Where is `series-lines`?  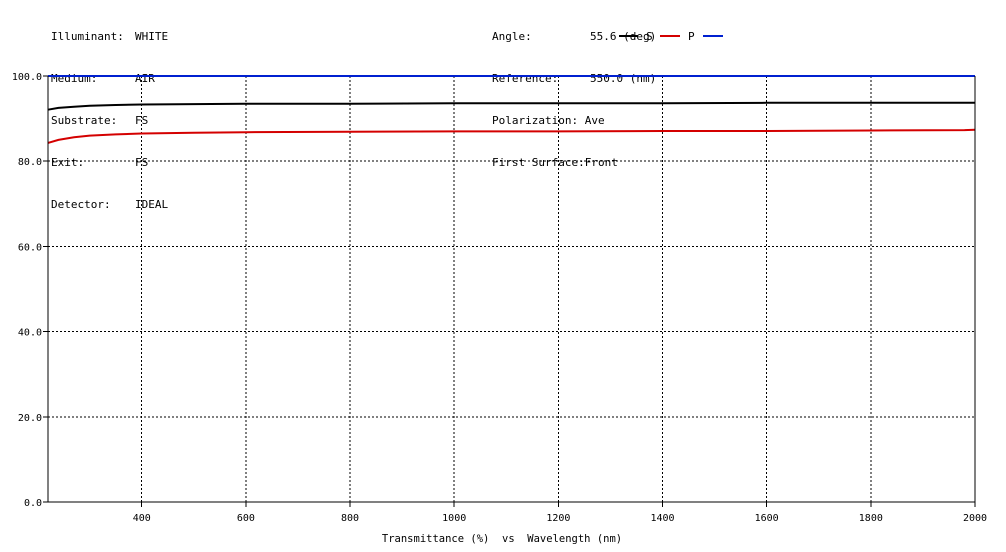
series-lines is located at coordinates (511, 109).